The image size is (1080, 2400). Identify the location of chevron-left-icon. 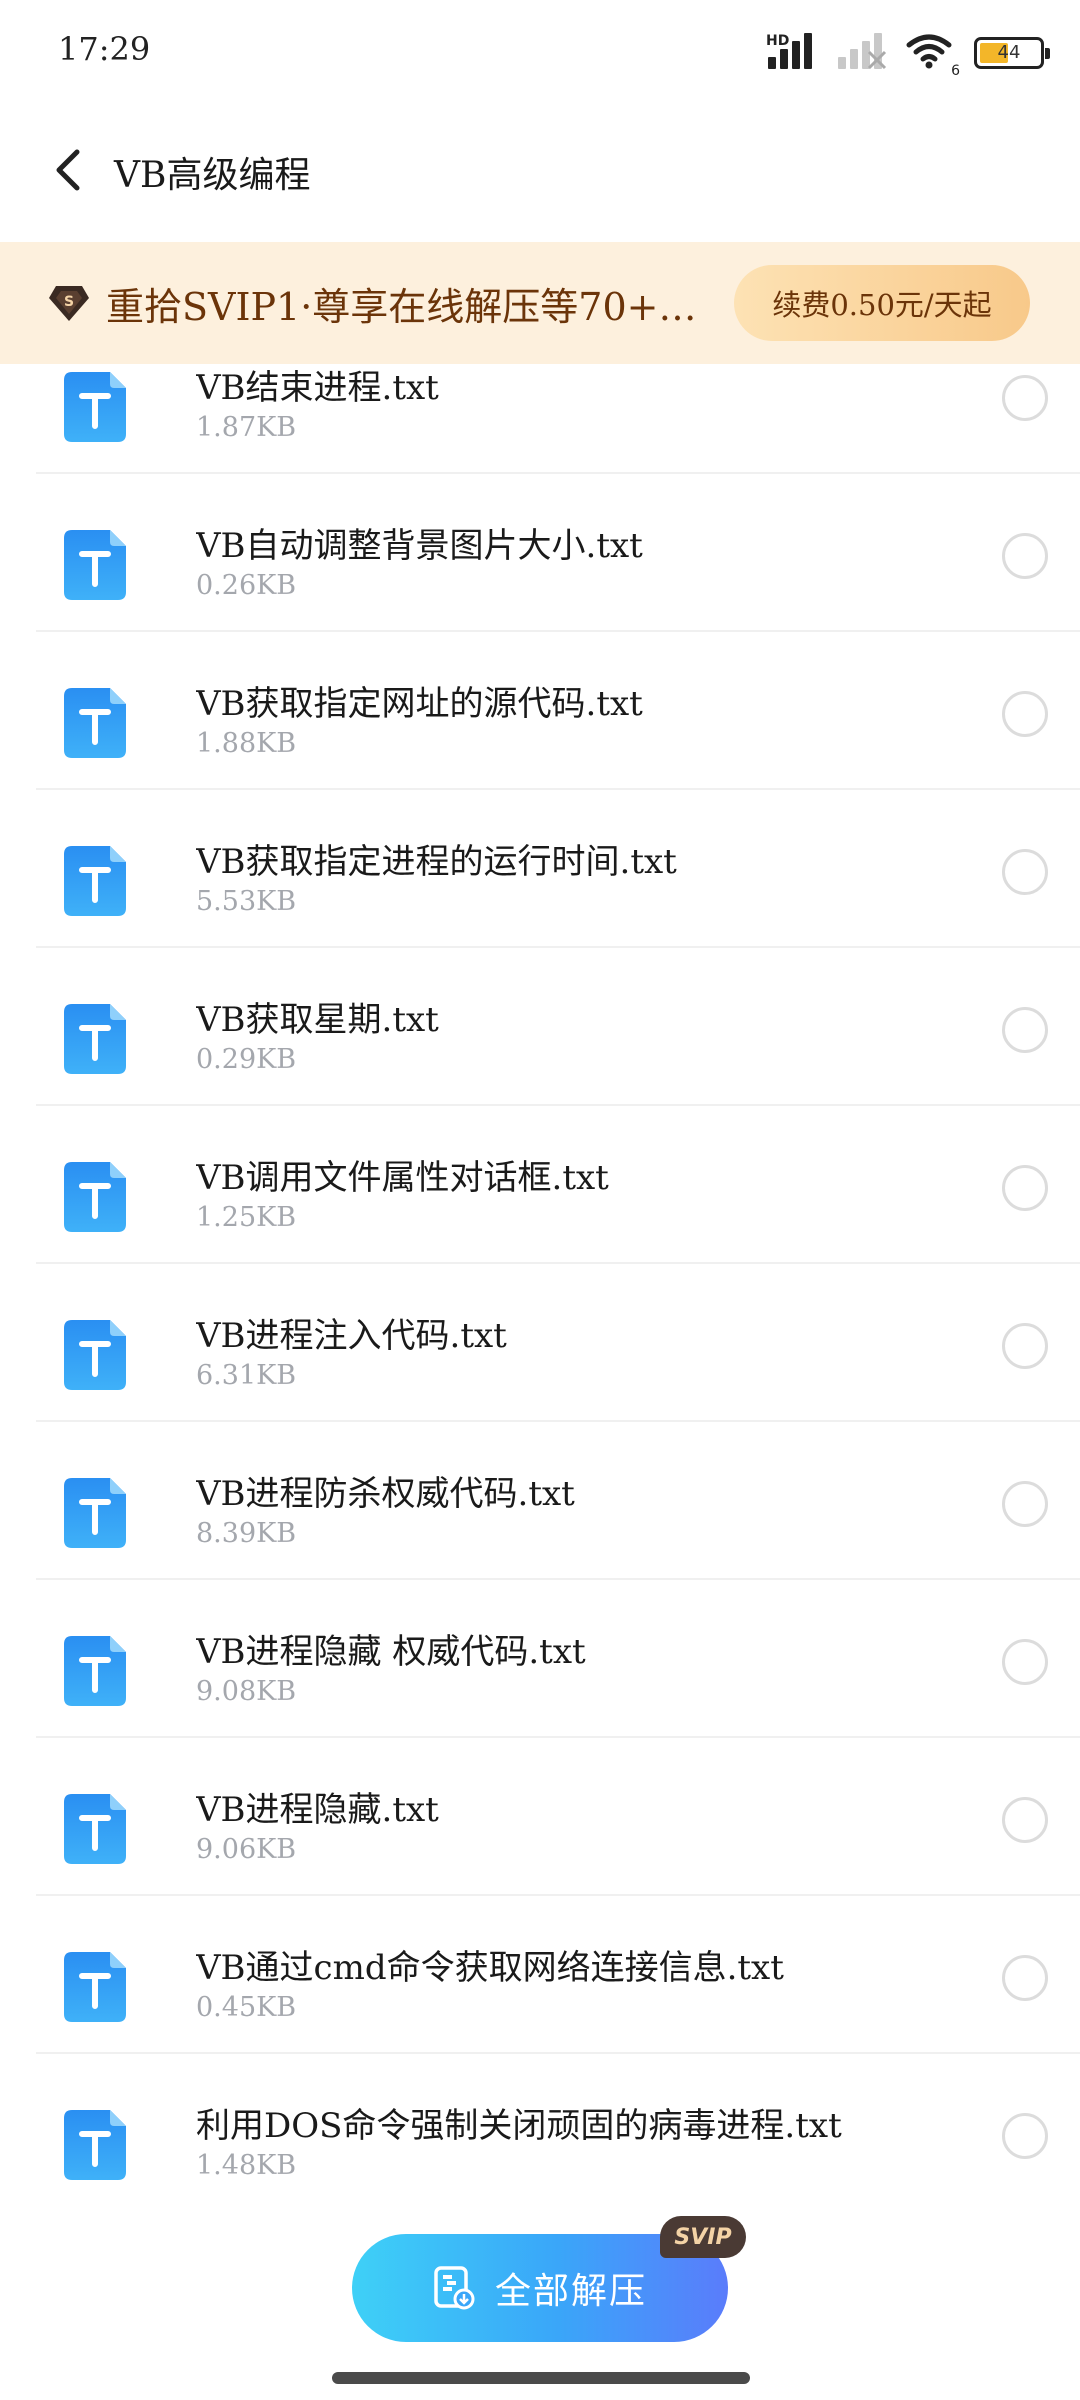
(68, 170).